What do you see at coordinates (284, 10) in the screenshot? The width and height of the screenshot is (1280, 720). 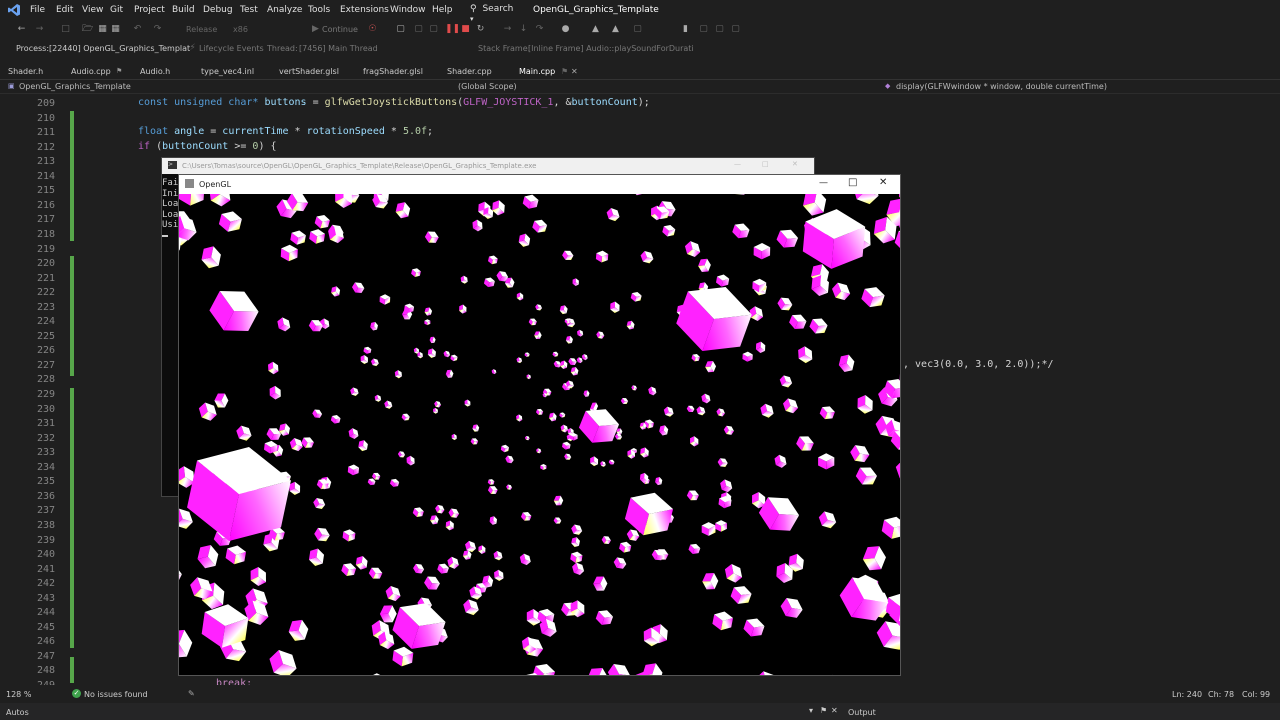 I see `menu-analyze: Analyze` at bounding box center [284, 10].